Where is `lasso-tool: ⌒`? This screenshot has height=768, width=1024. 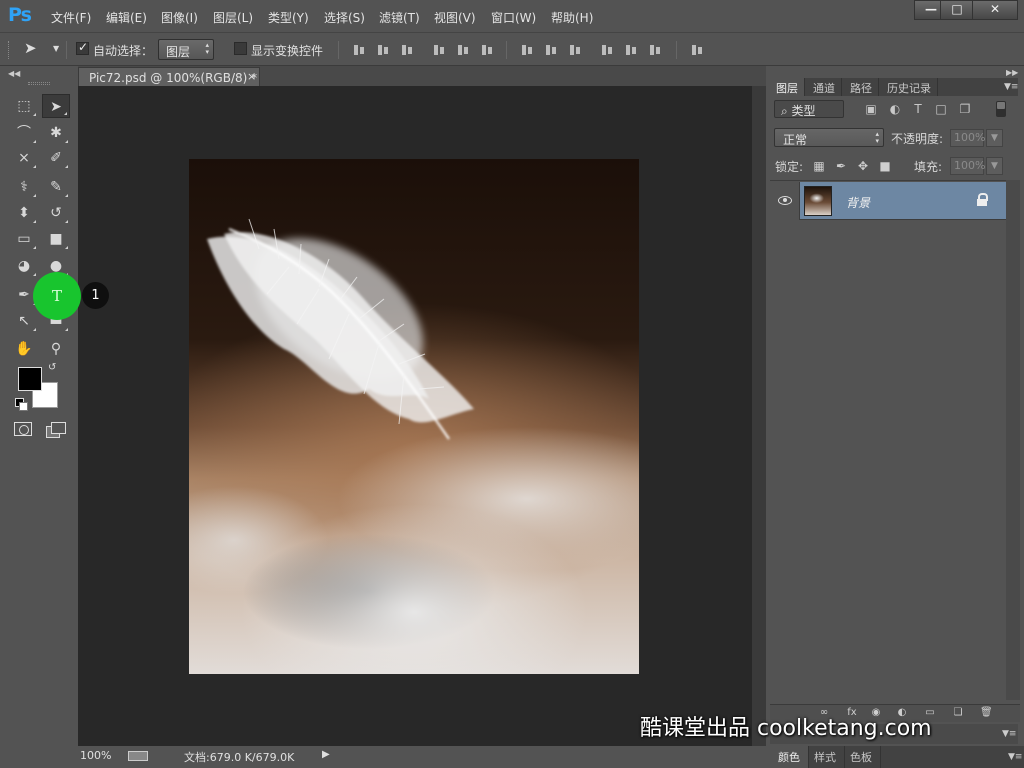 lasso-tool: ⌒ is located at coordinates (24, 133).